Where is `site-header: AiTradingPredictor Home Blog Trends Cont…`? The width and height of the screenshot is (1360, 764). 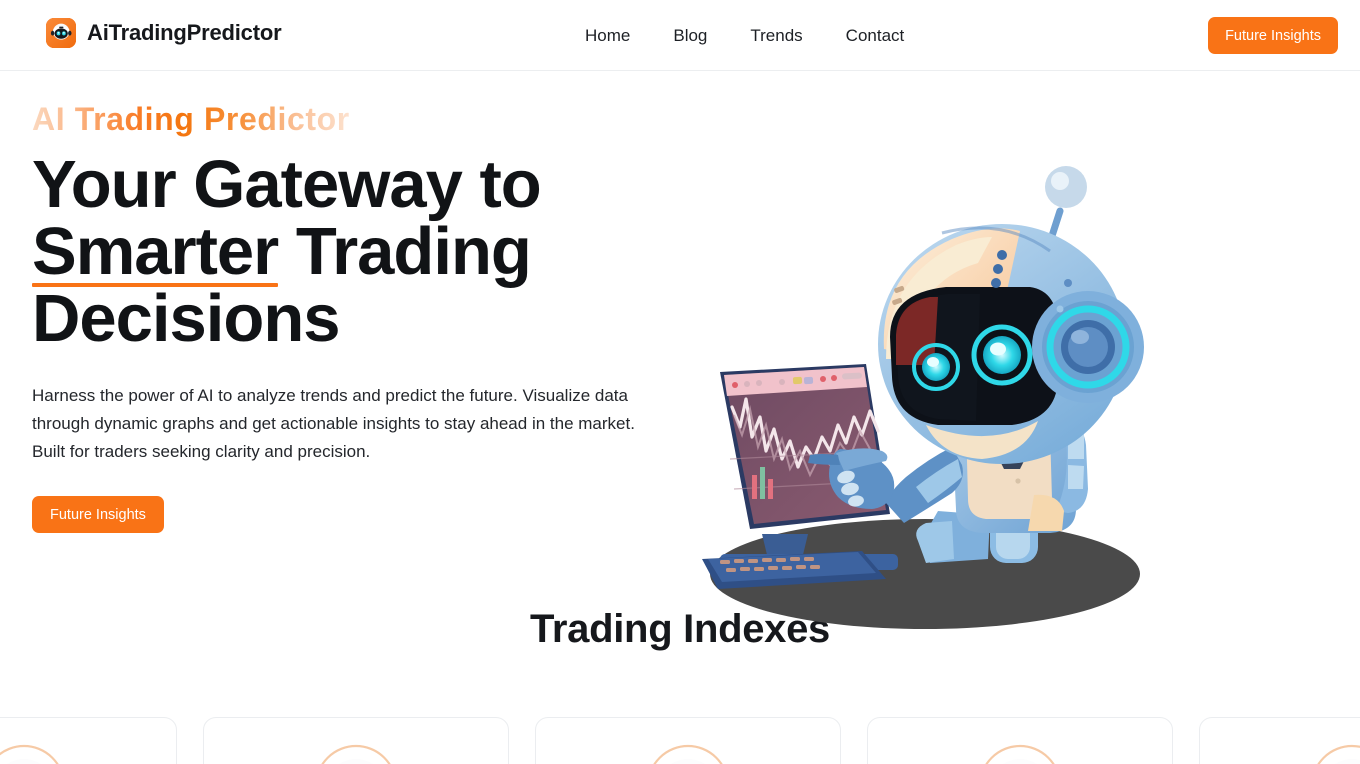 site-header: AiTradingPredictor Home Blog Trends Cont… is located at coordinates (680, 35).